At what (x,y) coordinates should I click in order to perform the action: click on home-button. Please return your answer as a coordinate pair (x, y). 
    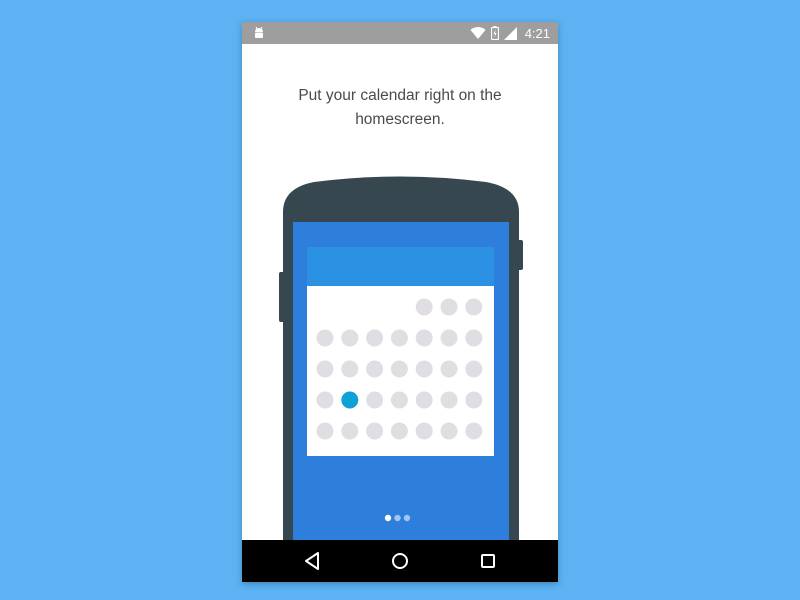
    Looking at the image, I should click on (400, 561).